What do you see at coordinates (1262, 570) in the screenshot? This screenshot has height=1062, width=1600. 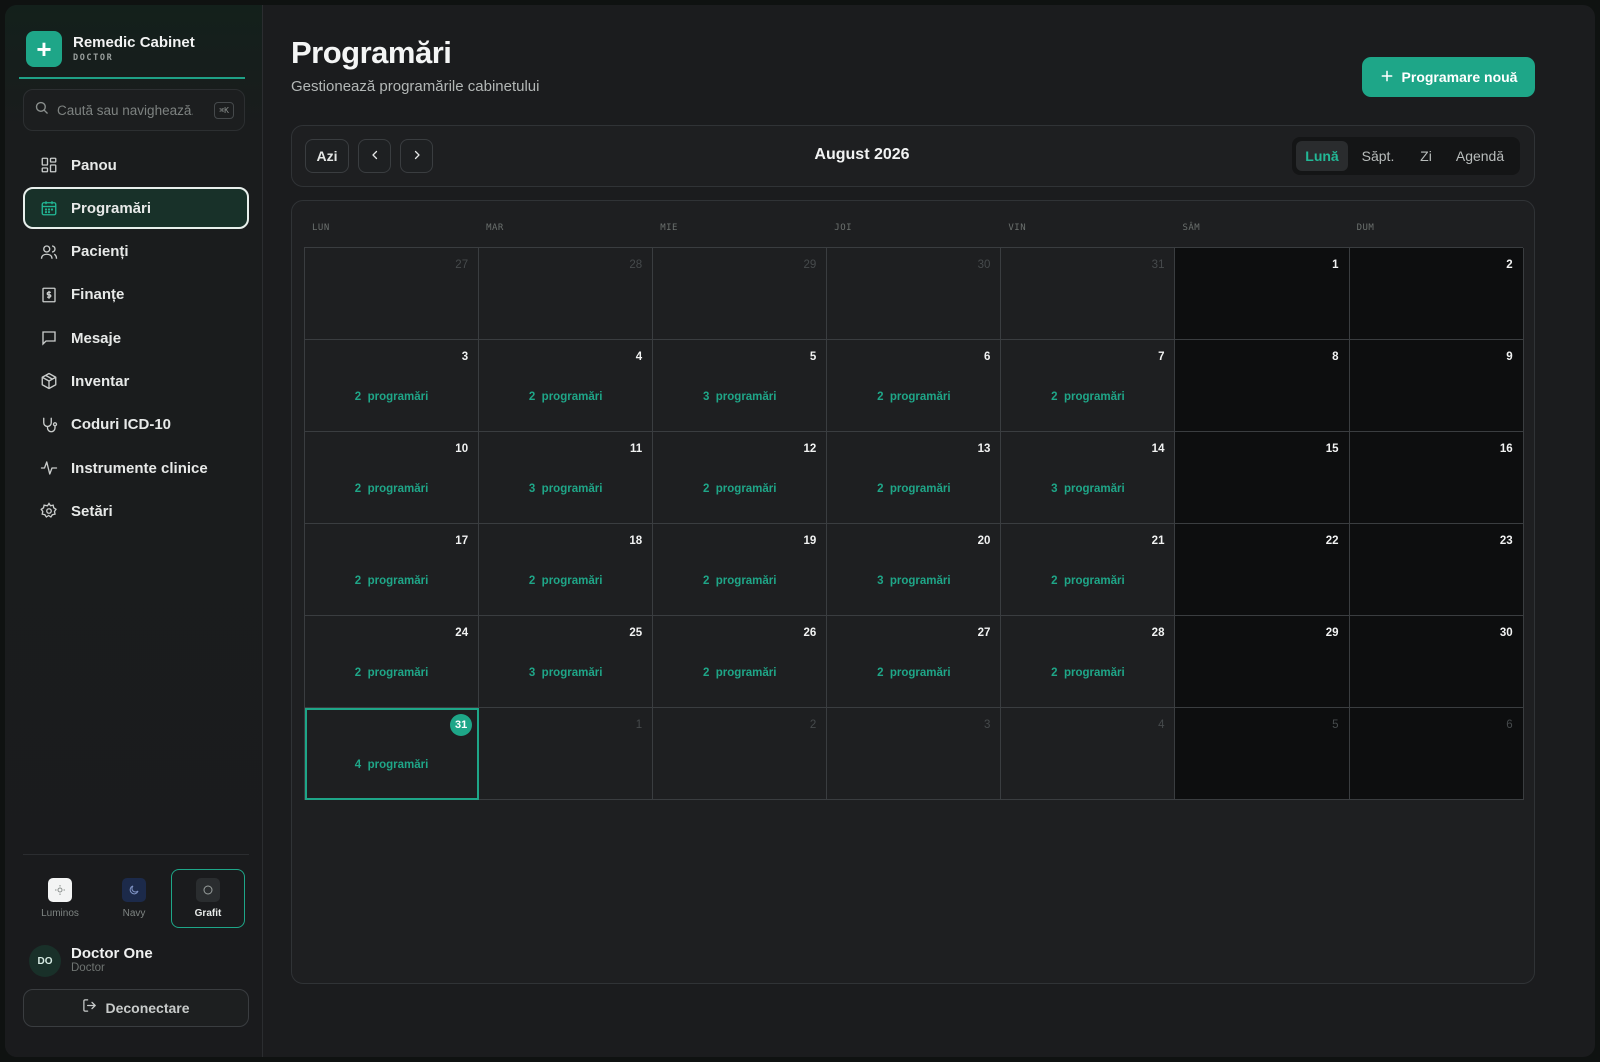 I see `calendar-day-cell: 22` at bounding box center [1262, 570].